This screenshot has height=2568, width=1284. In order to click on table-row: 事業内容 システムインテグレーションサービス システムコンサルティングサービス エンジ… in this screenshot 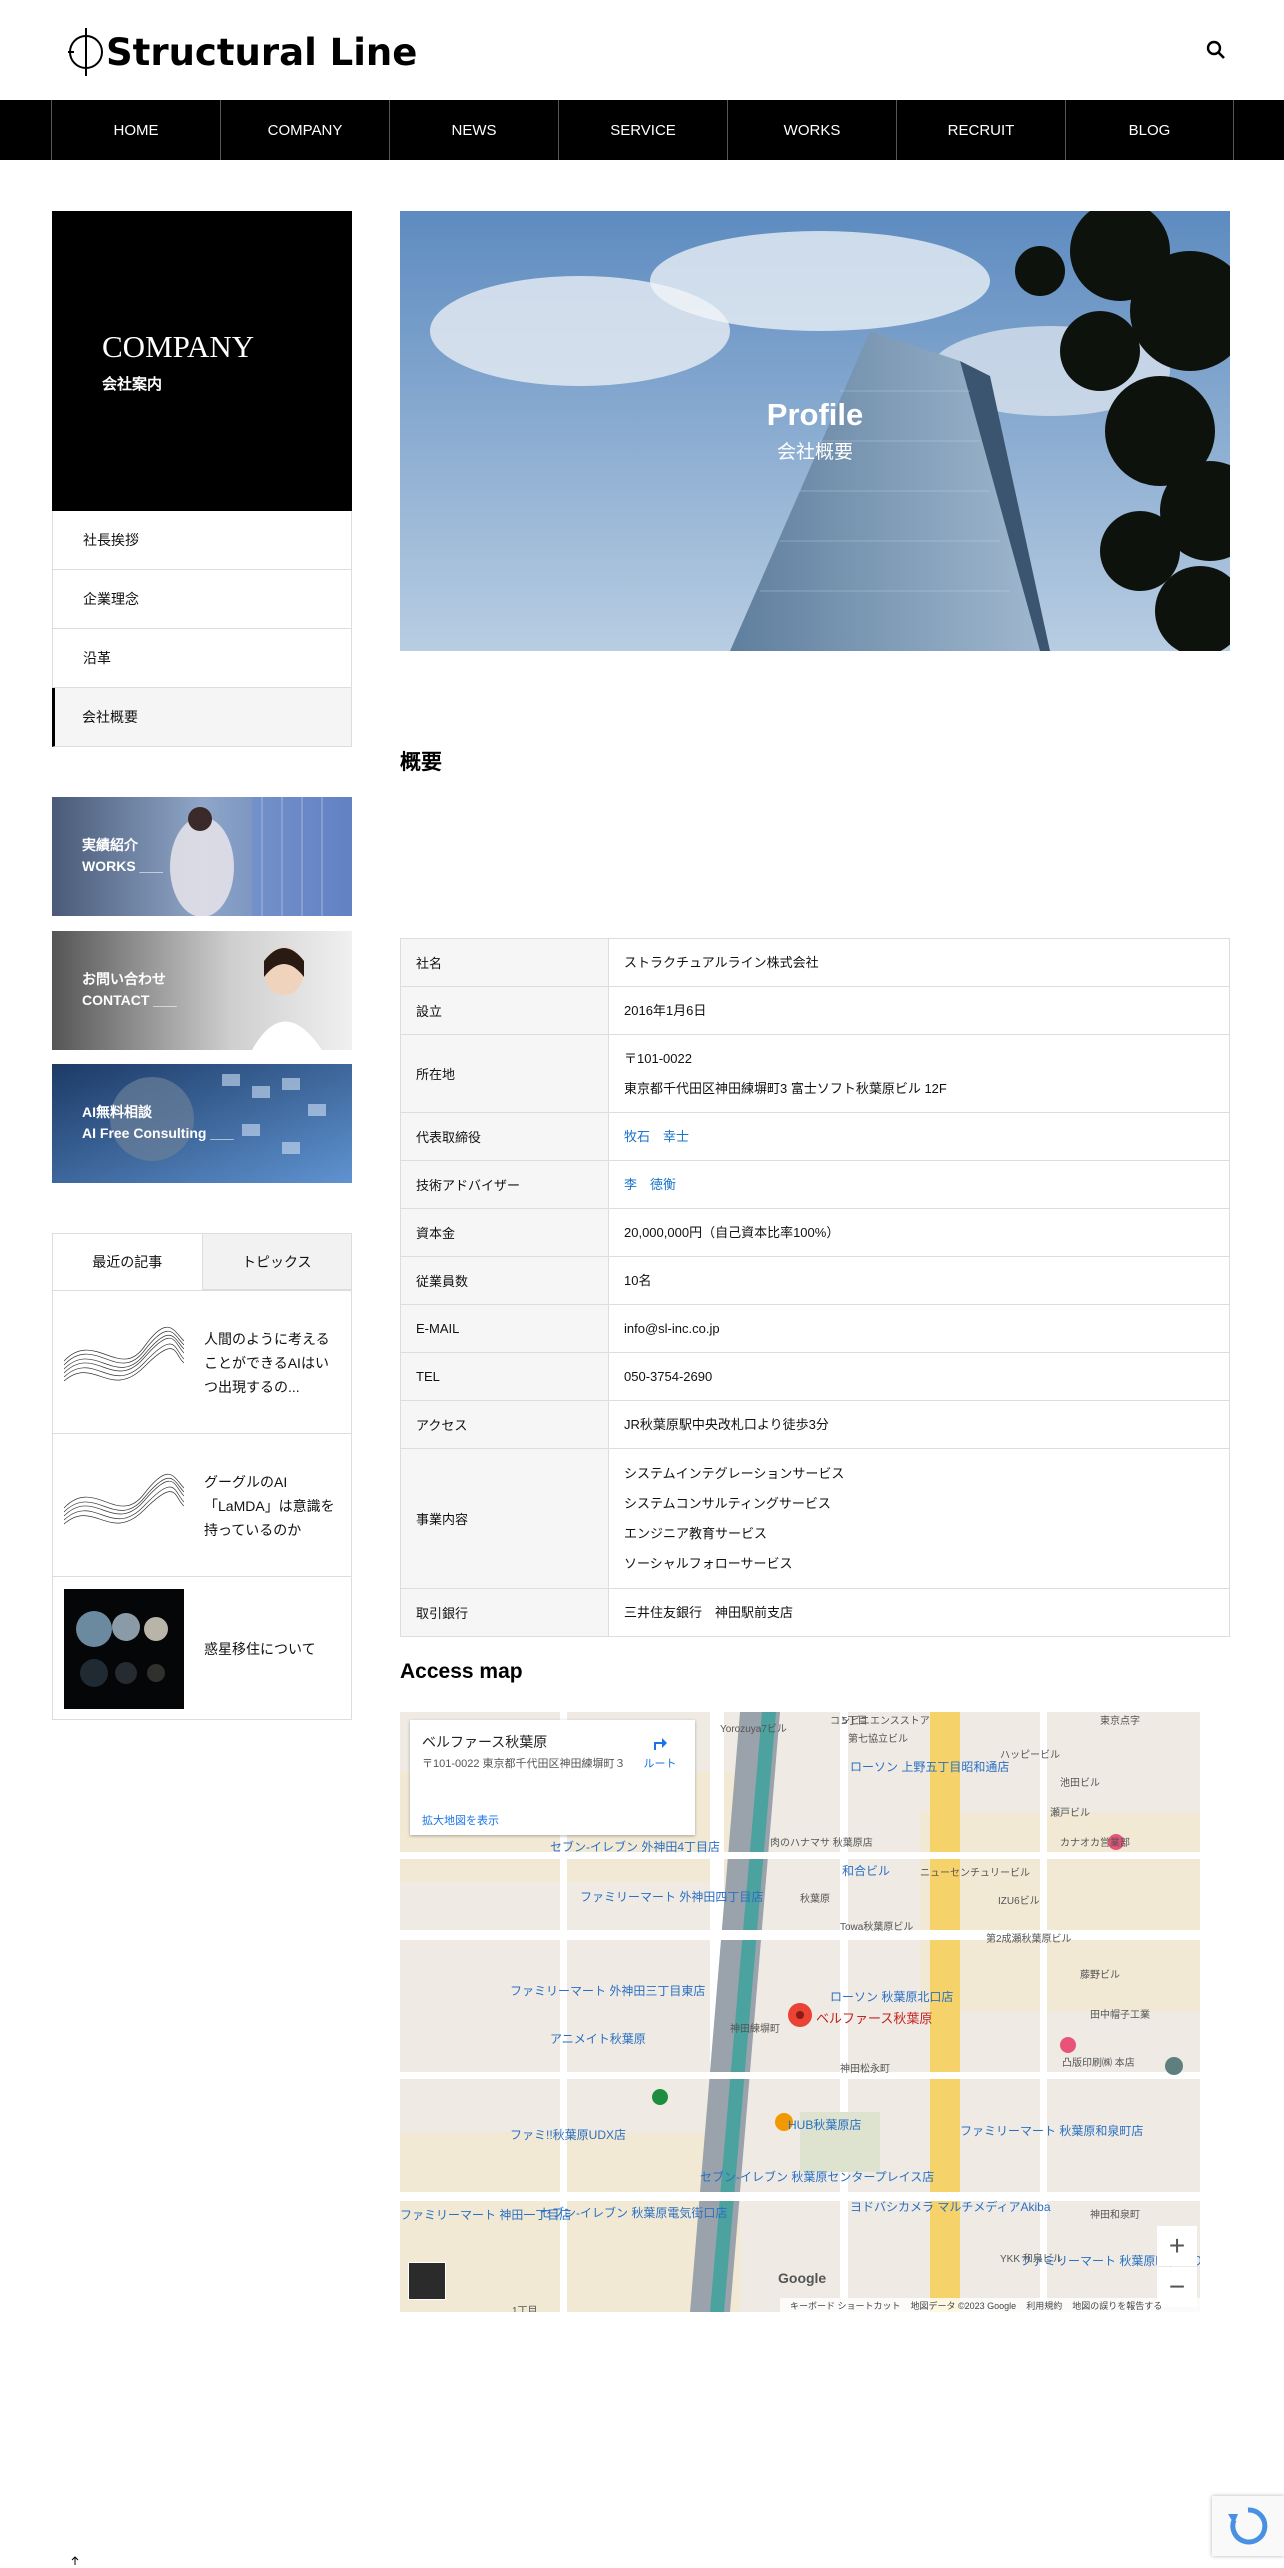, I will do `click(815, 1518)`.